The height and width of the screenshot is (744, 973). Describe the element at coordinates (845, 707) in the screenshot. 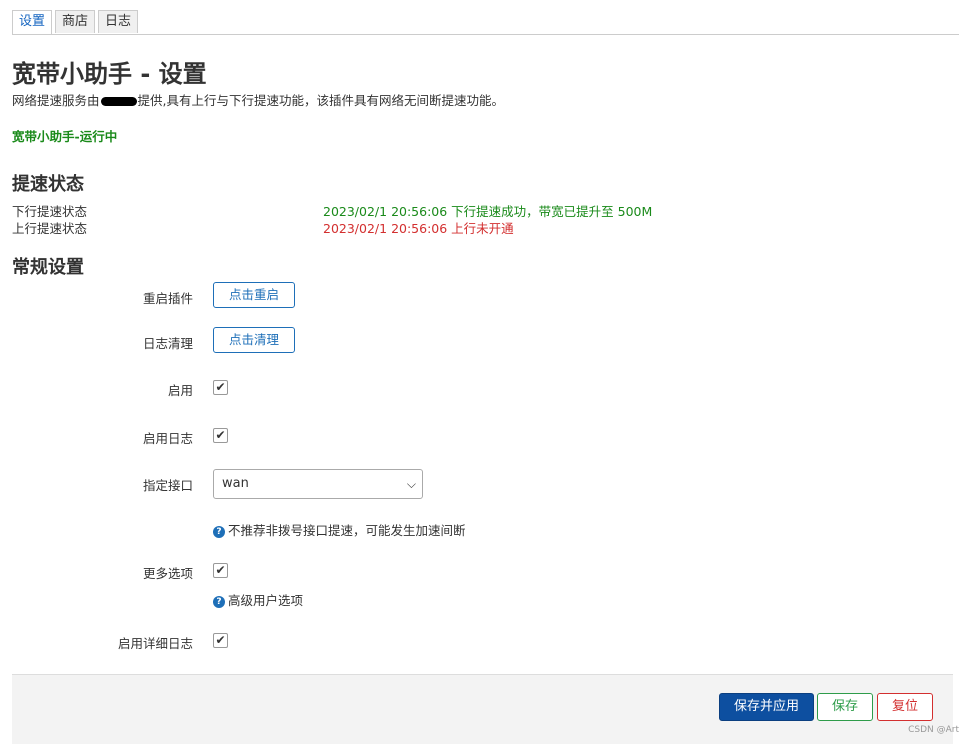

I see `save-button: 保存` at that location.